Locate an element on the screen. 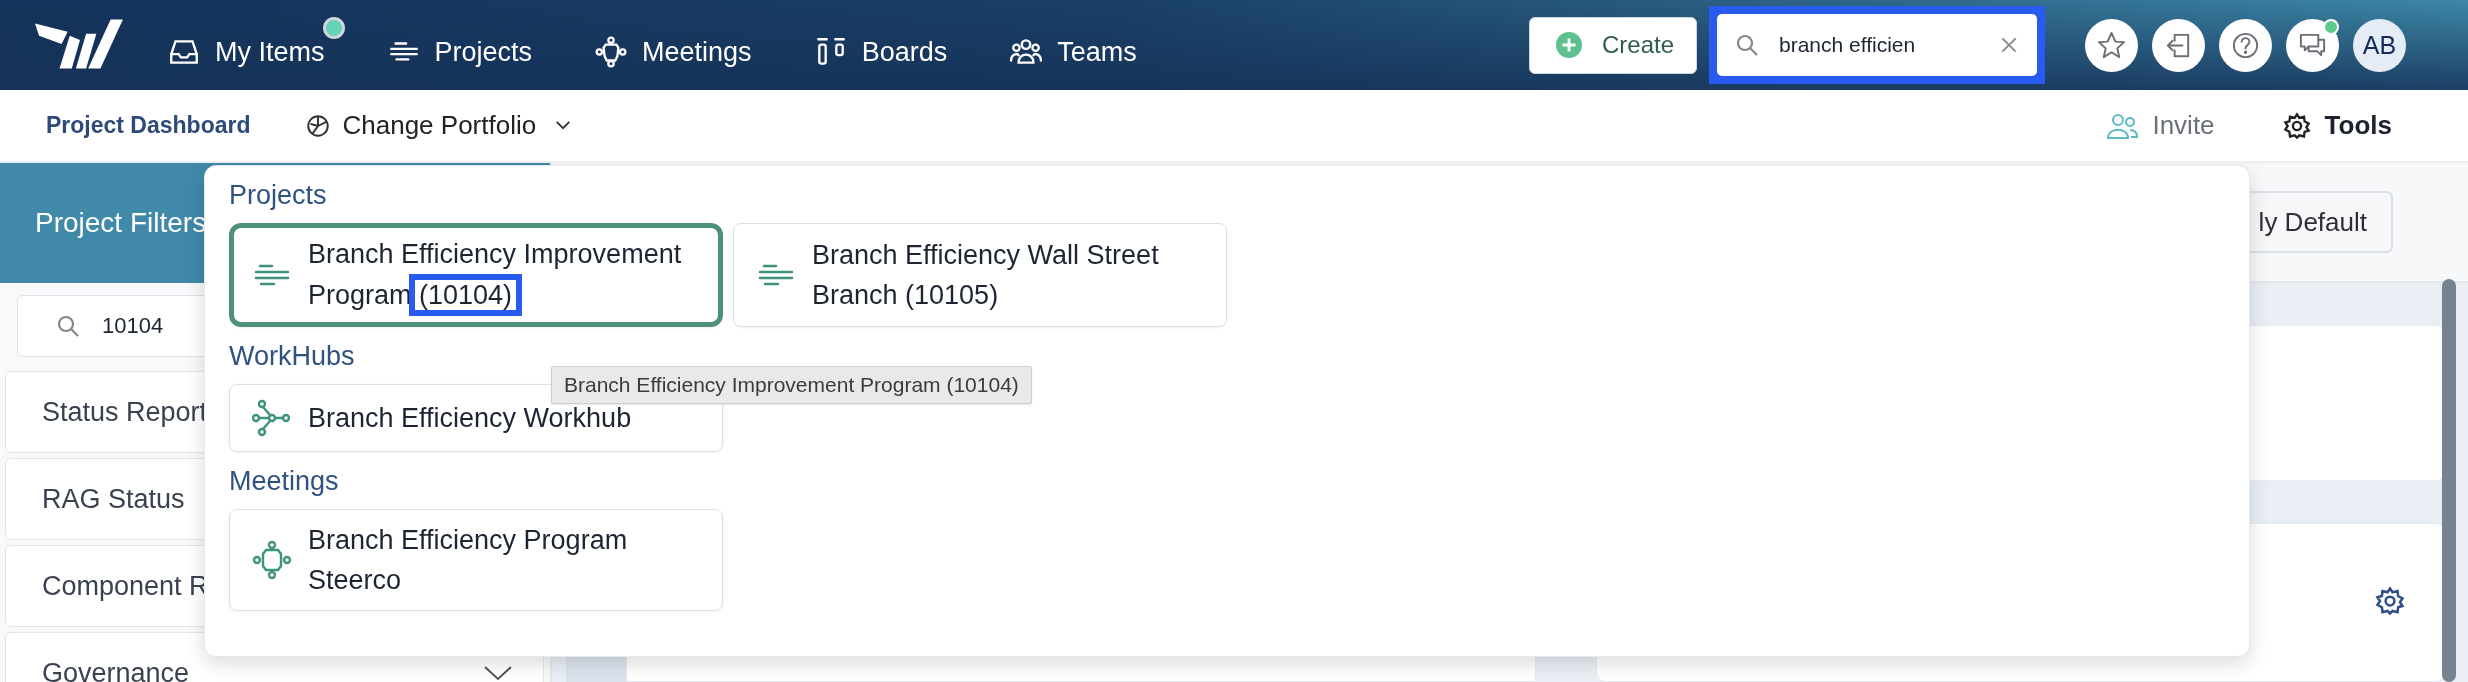 Image resolution: width=2468 pixels, height=682 pixels. result-card: Branch Efficiency Program Steerco is located at coordinates (476, 560).